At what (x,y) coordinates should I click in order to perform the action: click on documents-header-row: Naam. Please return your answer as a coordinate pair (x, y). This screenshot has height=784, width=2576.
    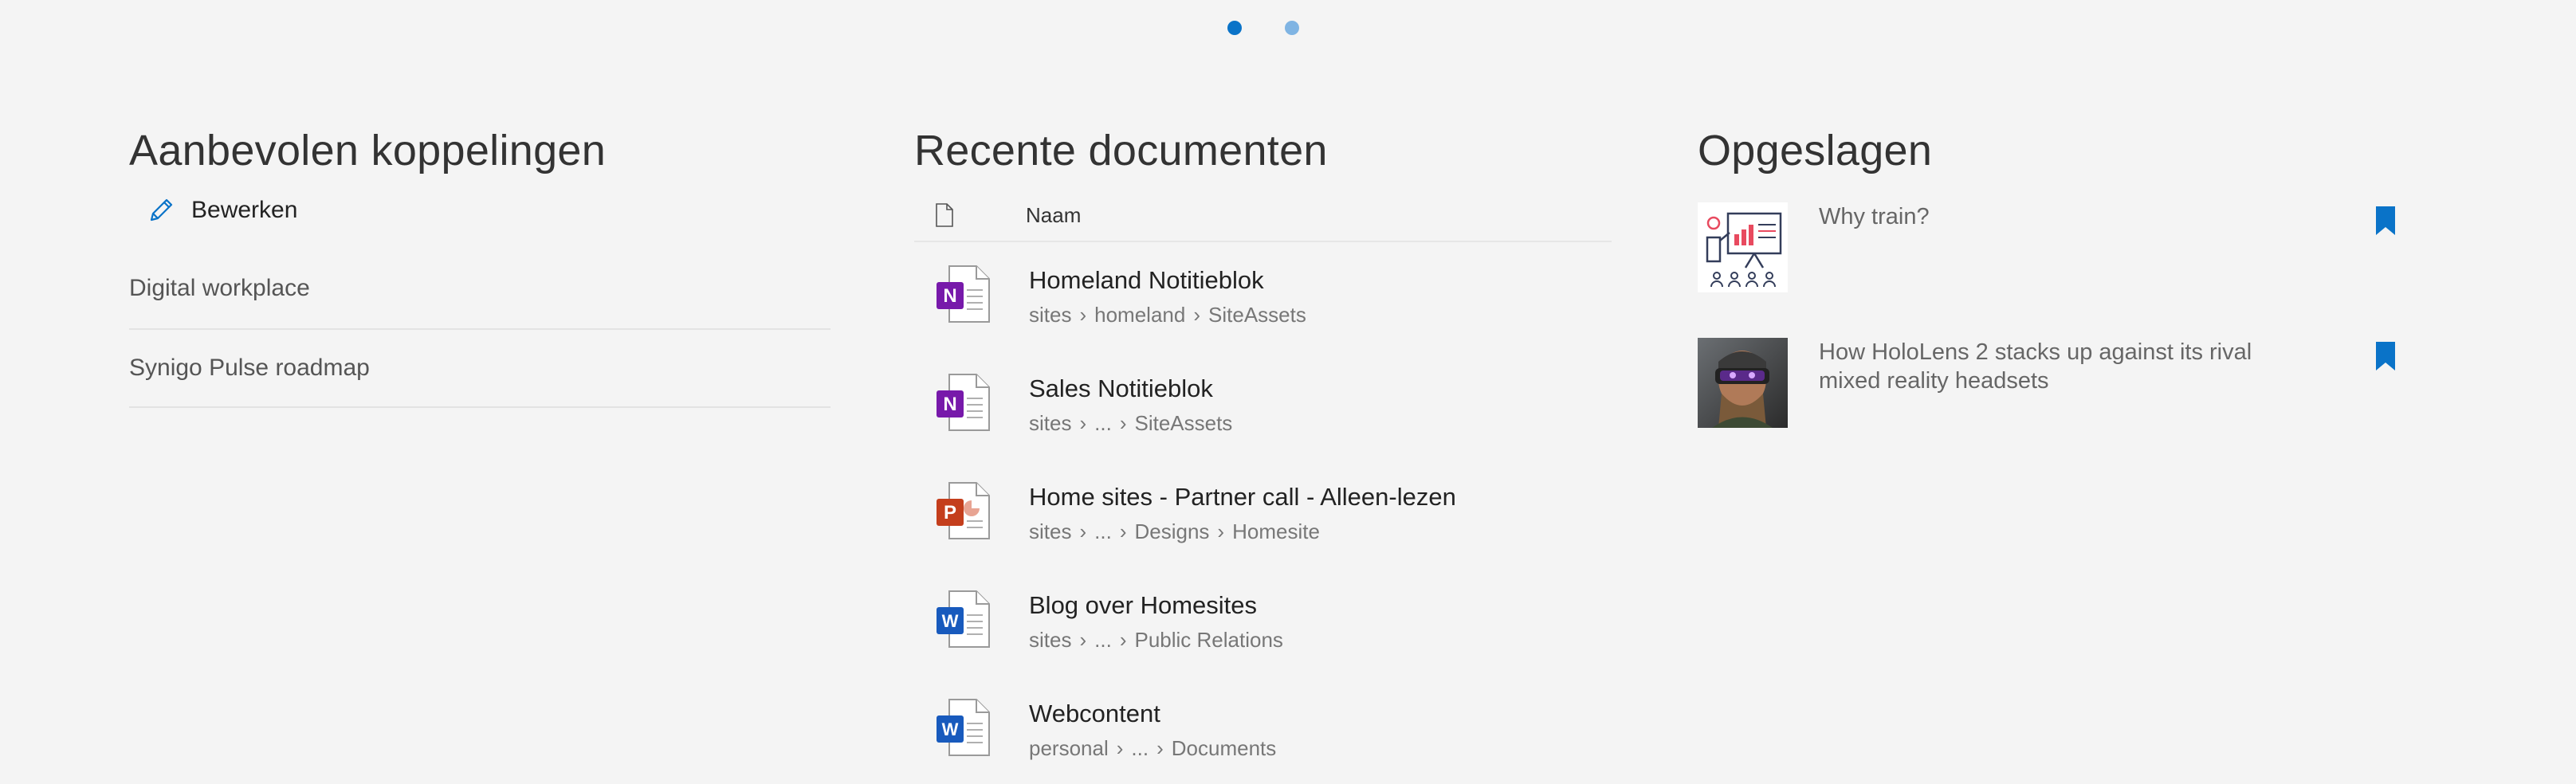
    Looking at the image, I should click on (1263, 216).